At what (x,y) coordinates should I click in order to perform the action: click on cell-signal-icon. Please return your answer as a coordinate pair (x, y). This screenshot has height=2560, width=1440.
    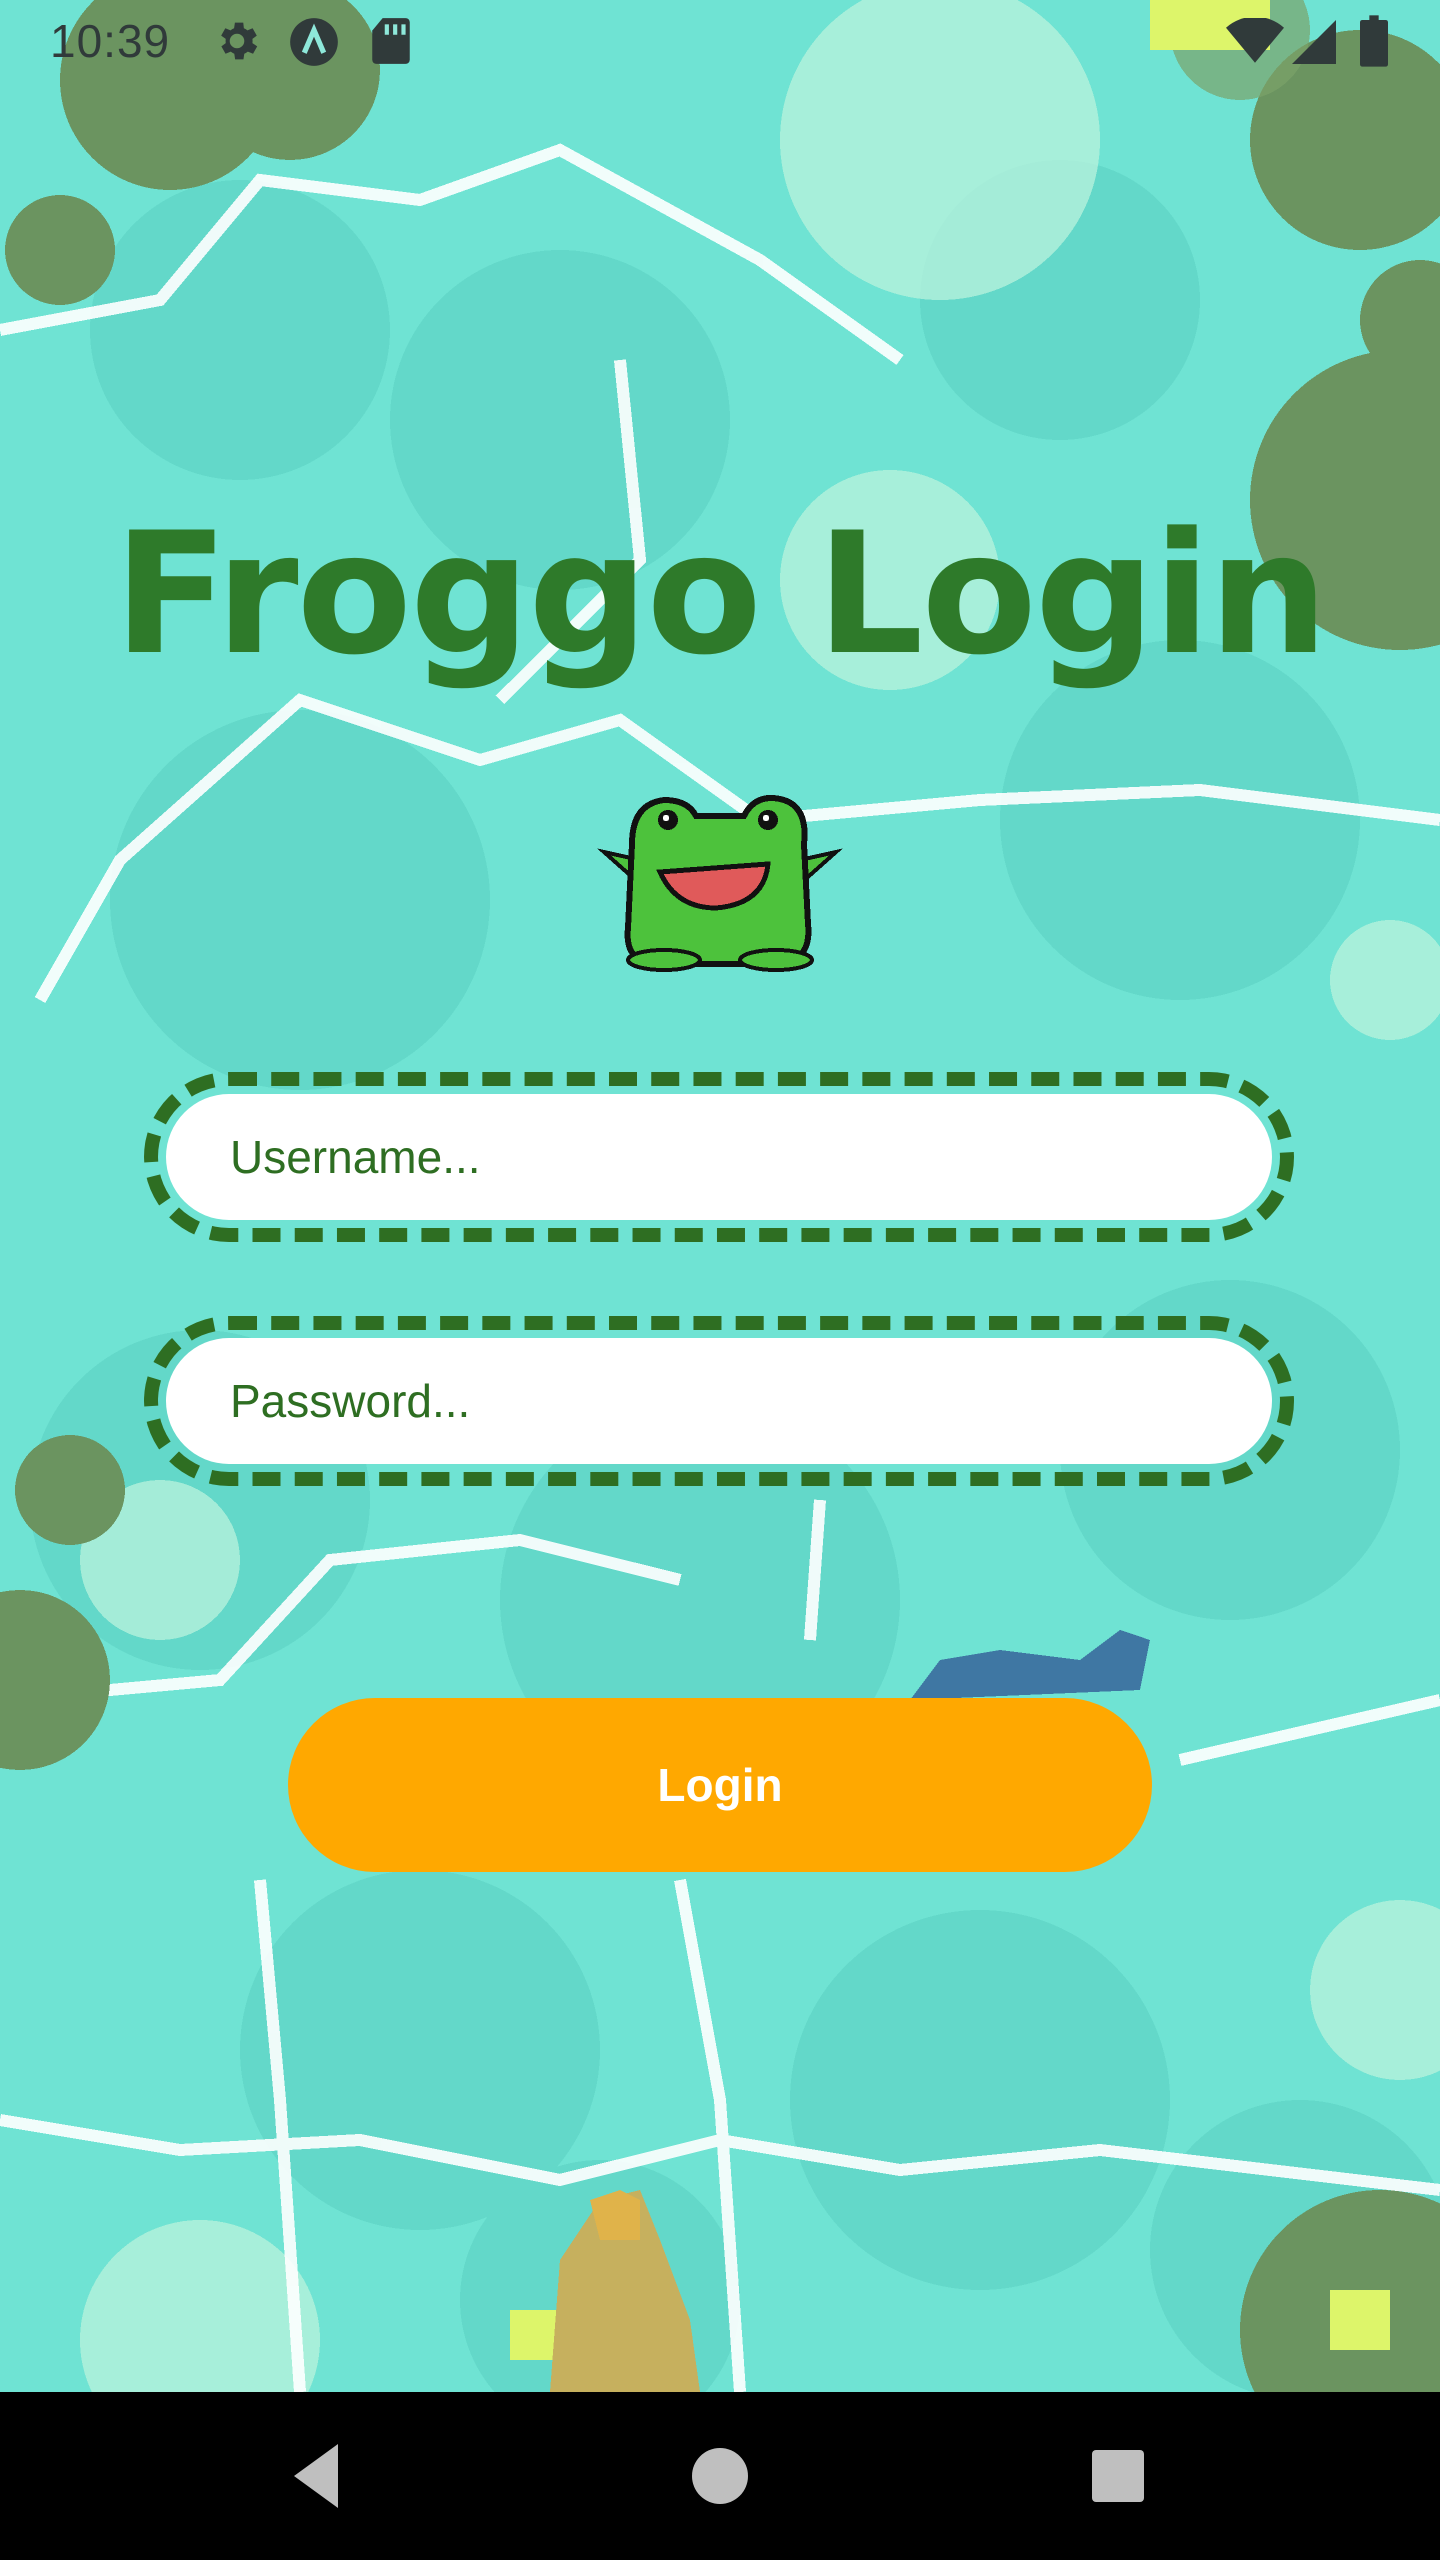
    Looking at the image, I should click on (1314, 44).